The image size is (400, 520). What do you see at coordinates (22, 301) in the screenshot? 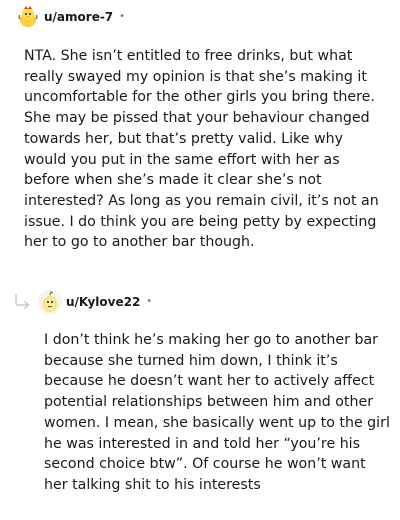
I see `reply-arrow-icon` at bounding box center [22, 301].